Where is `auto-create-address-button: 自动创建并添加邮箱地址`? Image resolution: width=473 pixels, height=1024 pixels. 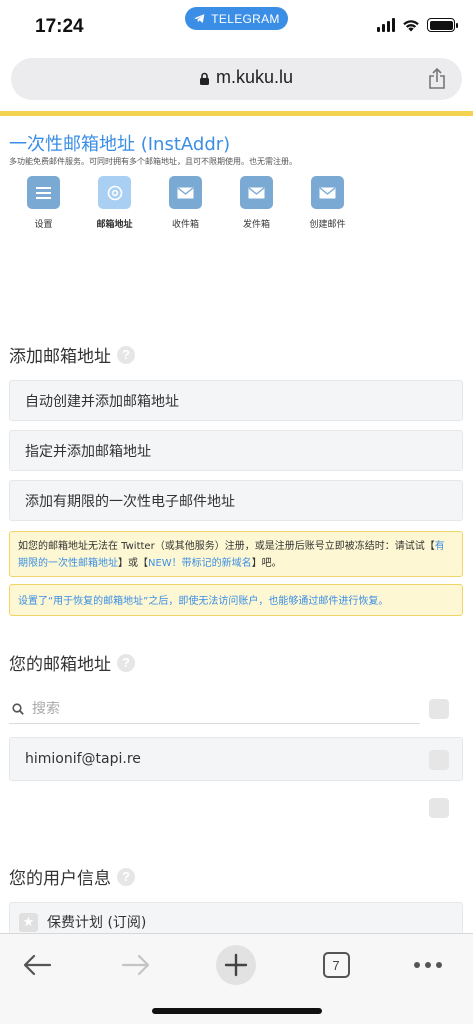
auto-create-address-button: 自动创建并添加邮箱地址 is located at coordinates (236, 400).